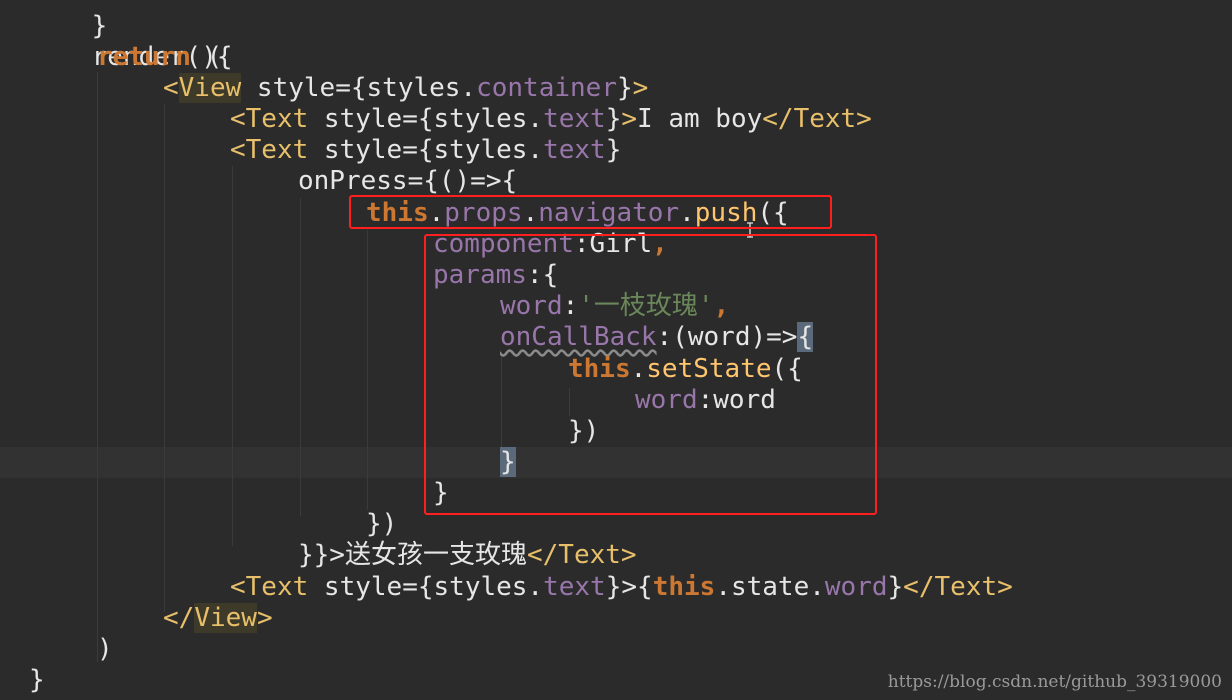 This screenshot has width=1232, height=700. I want to click on code-token: this, so click(684, 587).